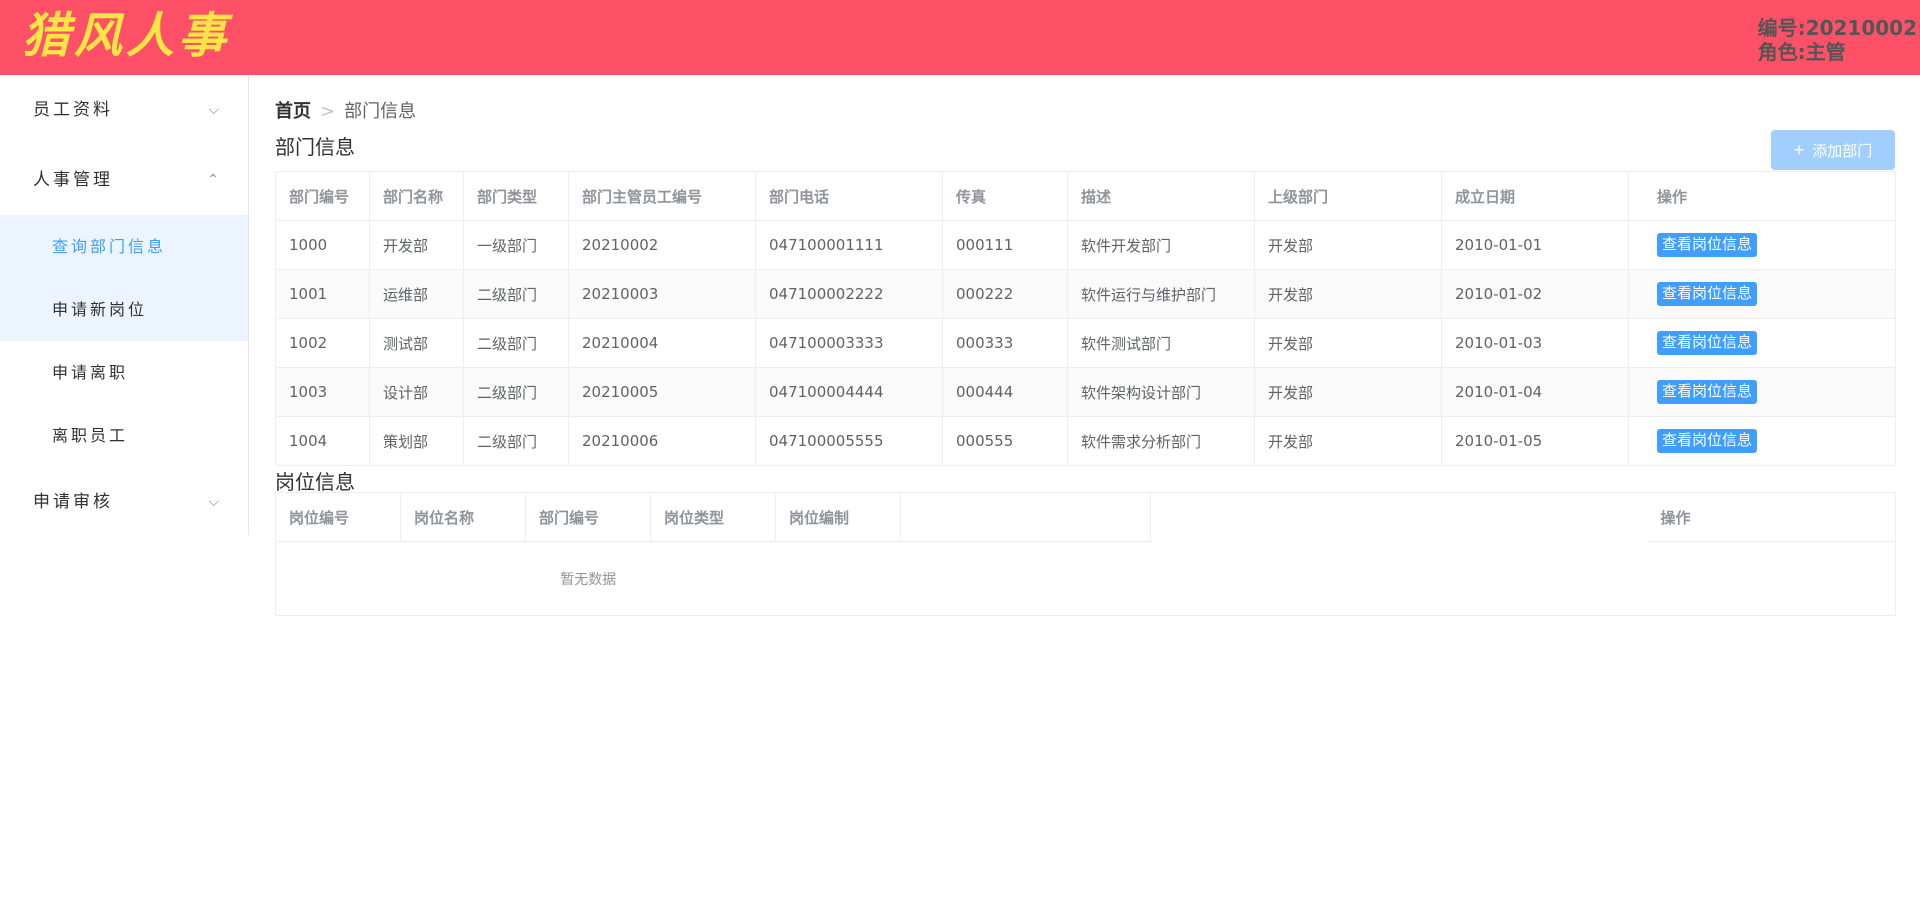  Describe the element at coordinates (849, 343) in the screenshot. I see `table-cell: 047100003333` at that location.